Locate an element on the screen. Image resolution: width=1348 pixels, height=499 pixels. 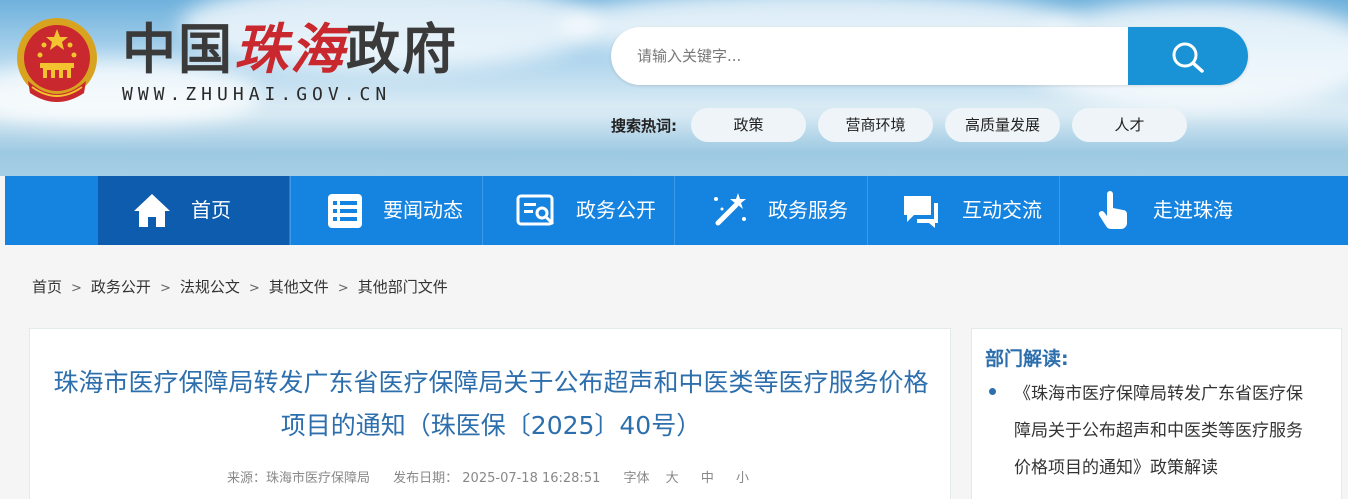
list-bullet is located at coordinates (992, 391).